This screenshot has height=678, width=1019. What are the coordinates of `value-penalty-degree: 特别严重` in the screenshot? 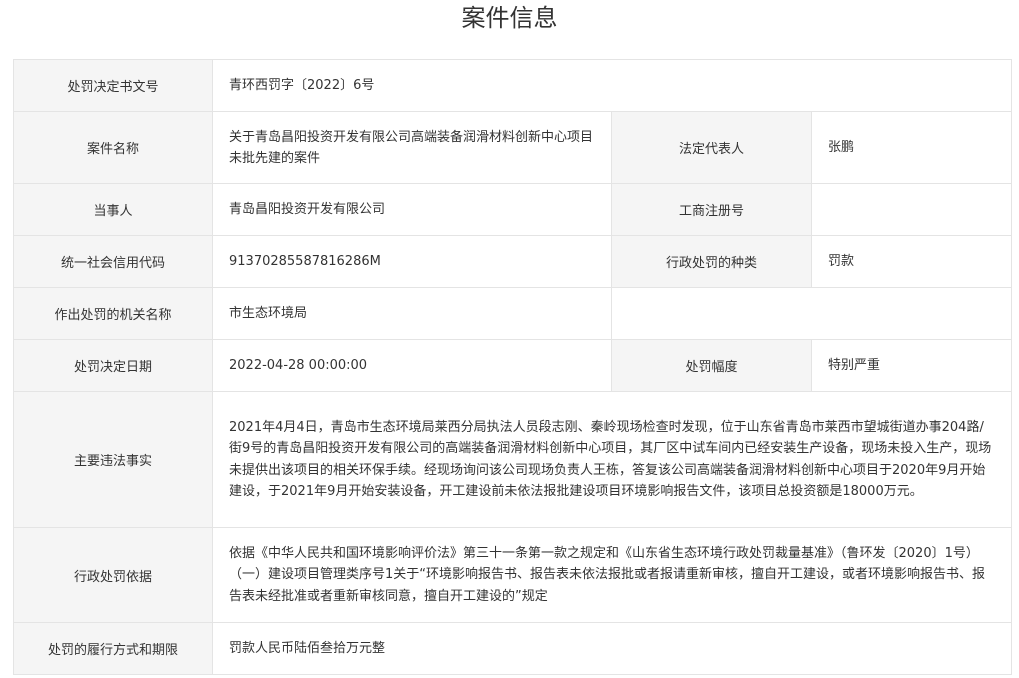 It's located at (911, 365).